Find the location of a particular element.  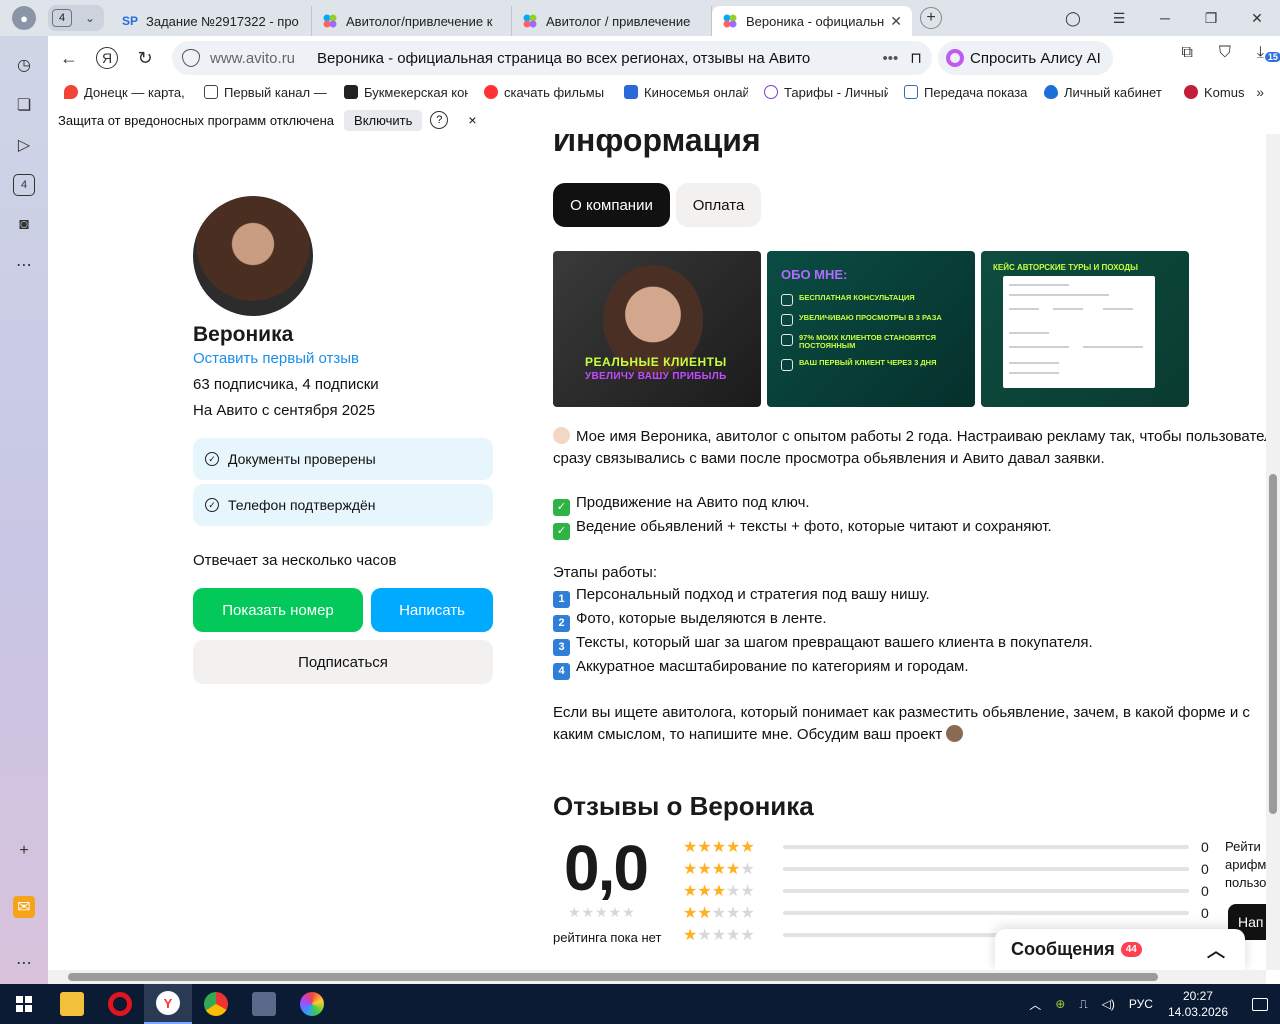

write-message-button: Написать is located at coordinates (432, 610).